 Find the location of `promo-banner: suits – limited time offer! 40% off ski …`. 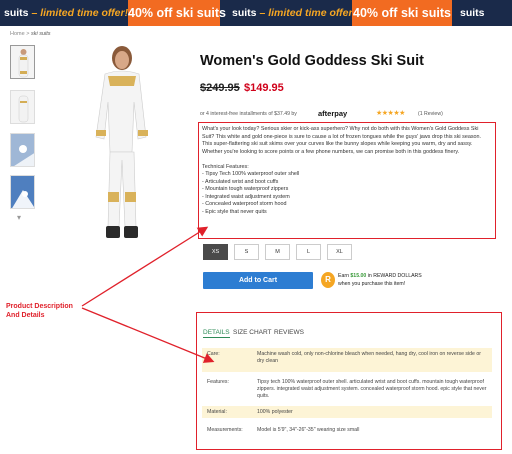

promo-banner: suits – limited time offer! 40% off ski … is located at coordinates (256, 13).